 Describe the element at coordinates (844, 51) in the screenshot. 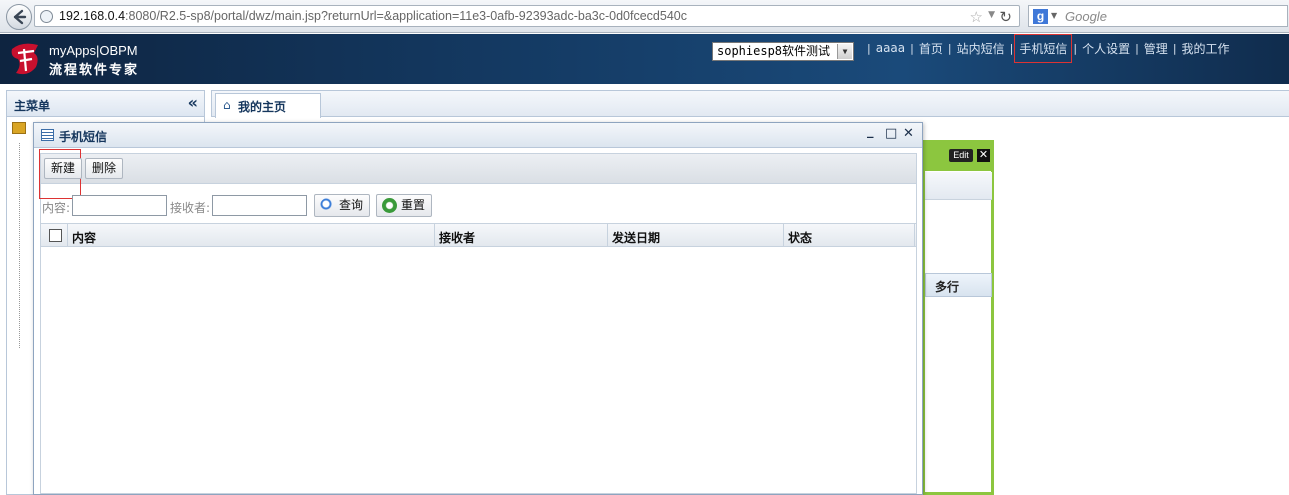

I see `chevron-down-icon: ▼` at that location.